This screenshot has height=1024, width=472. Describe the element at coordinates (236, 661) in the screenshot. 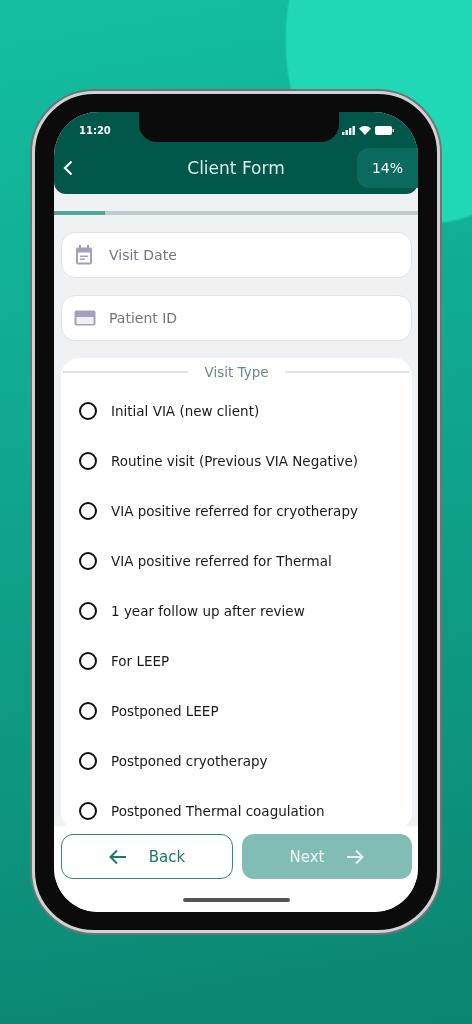

I see `radio-option: For LEEP` at that location.